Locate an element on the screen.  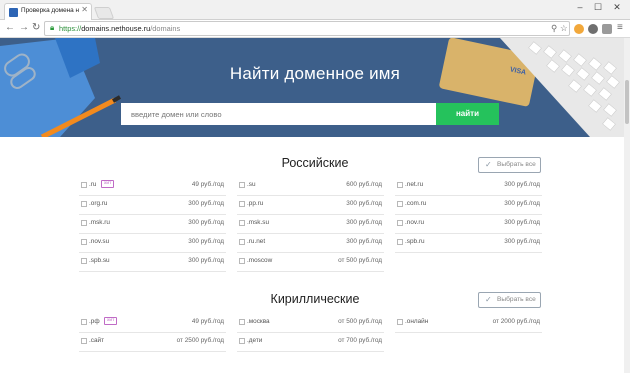
domain-zone: .net.ru is located at coordinates (414, 184).